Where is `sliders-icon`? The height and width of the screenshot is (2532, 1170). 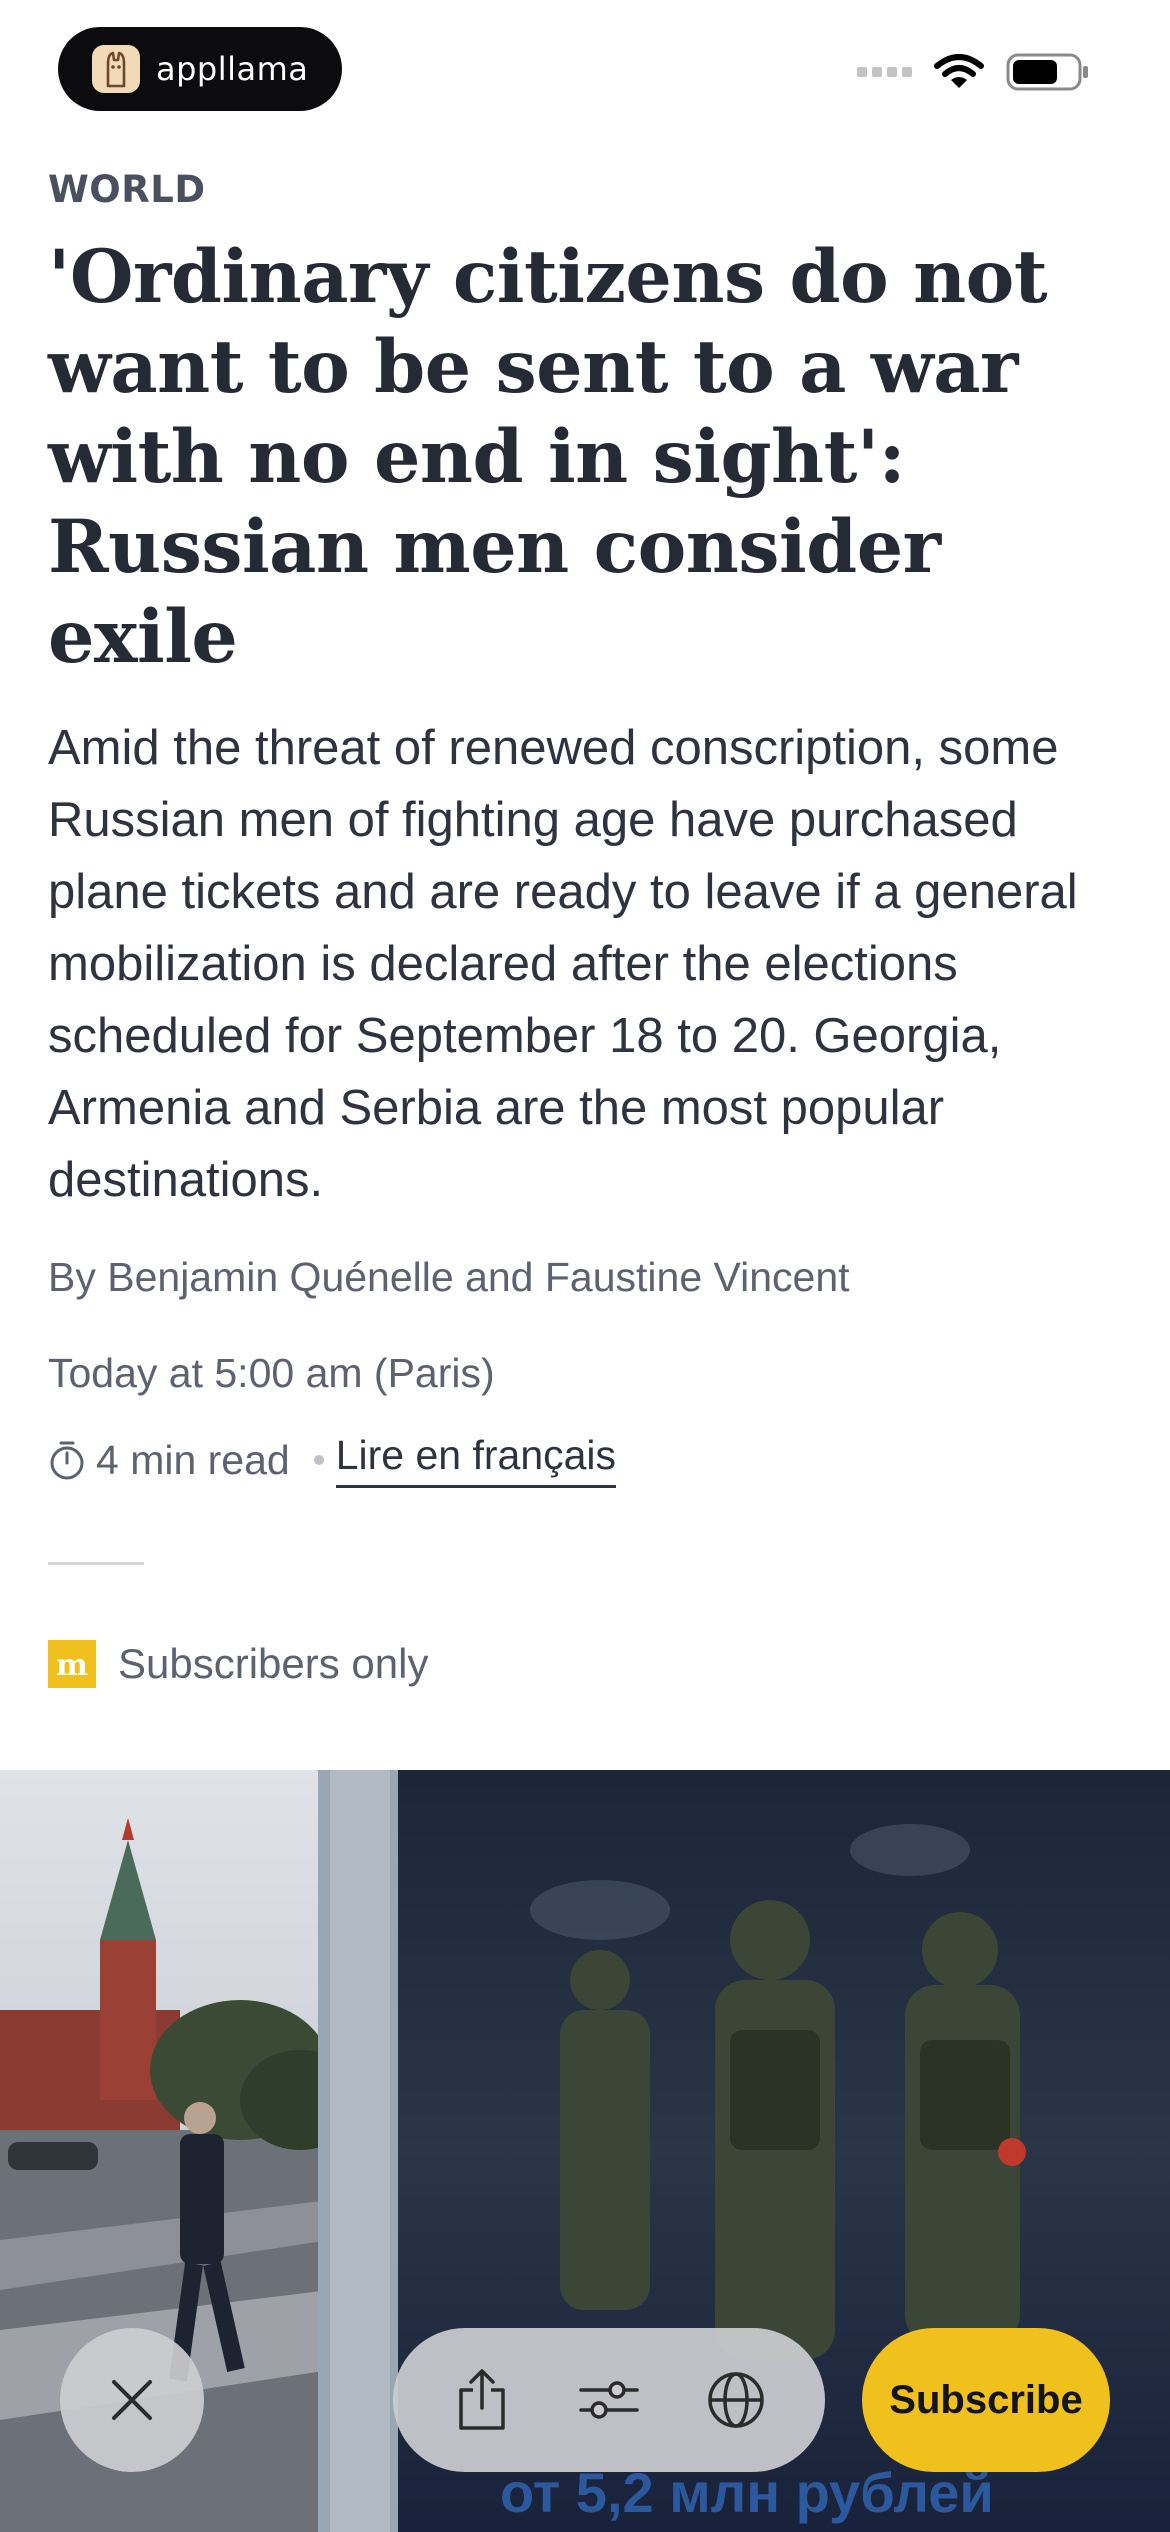 sliders-icon is located at coordinates (609, 2400).